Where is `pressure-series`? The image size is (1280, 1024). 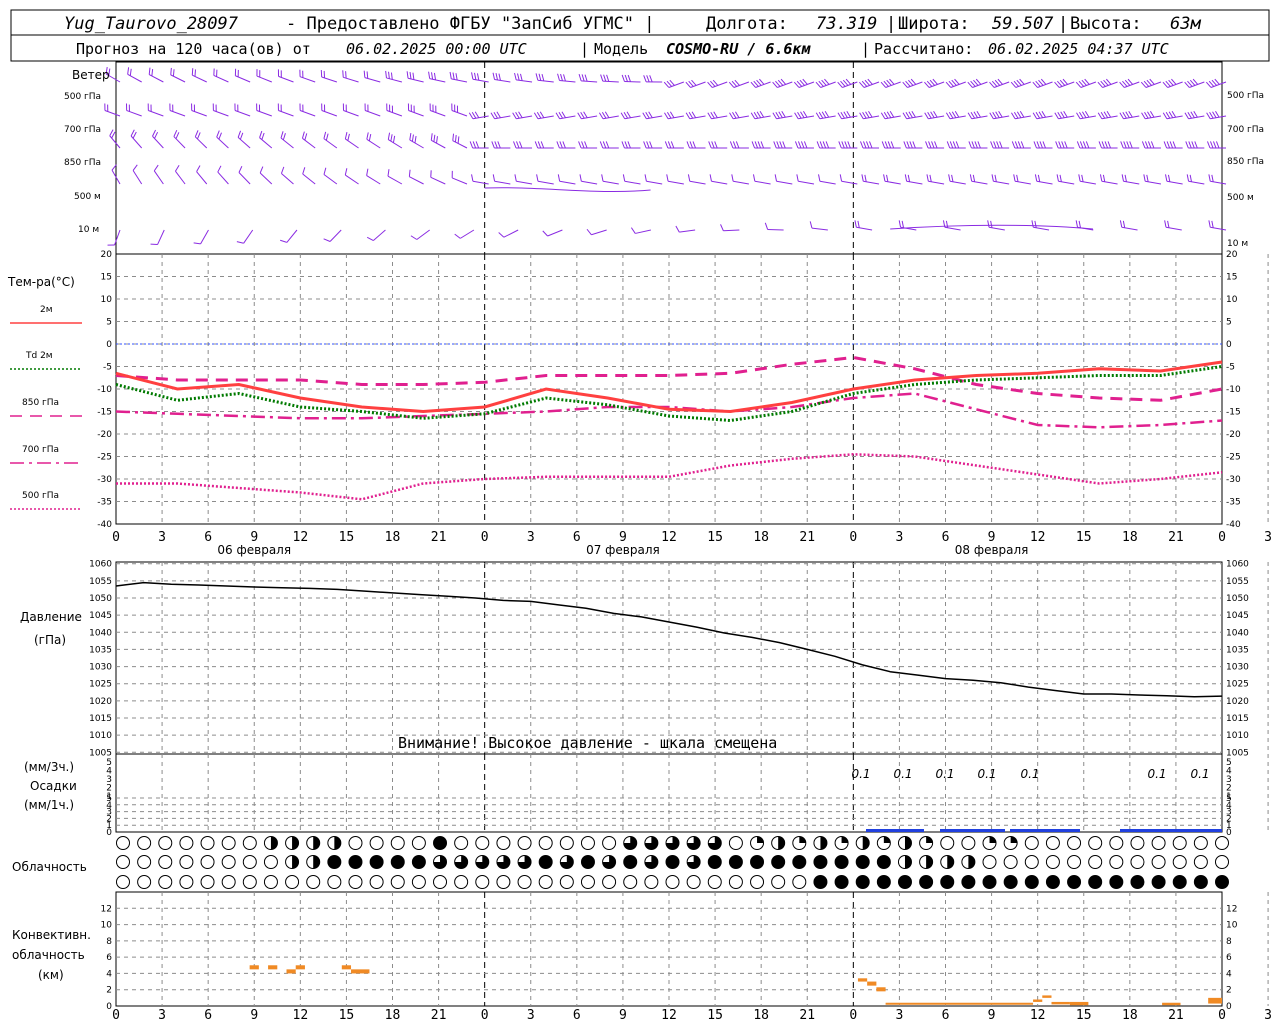
pressure-series is located at coordinates (669, 639).